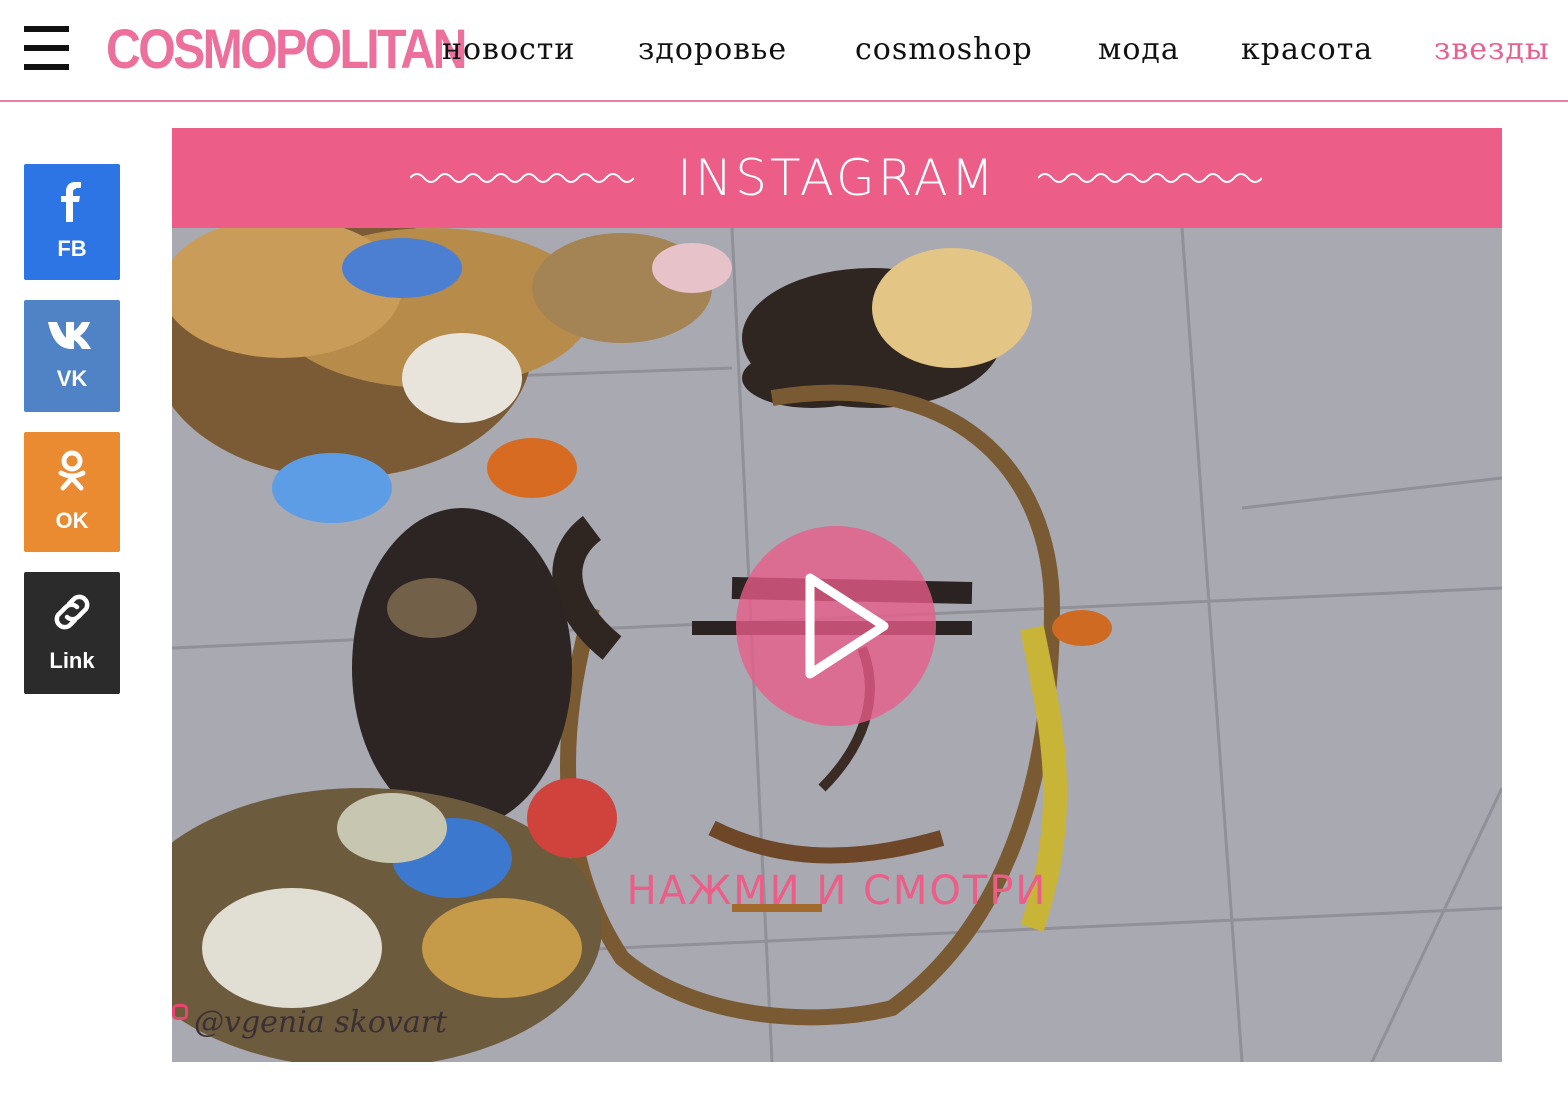  I want to click on wave-ornament-right, so click(1150, 178).